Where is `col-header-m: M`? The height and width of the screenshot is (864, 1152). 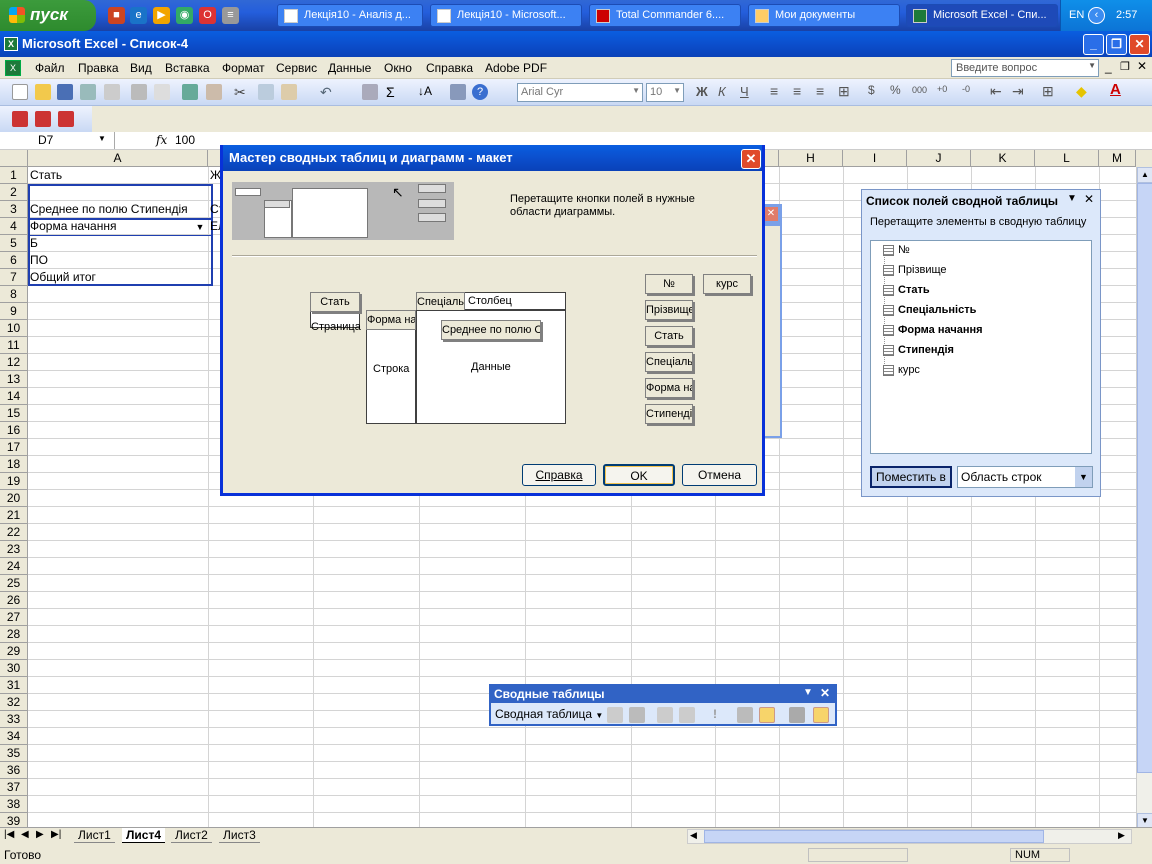
col-header-m: M is located at coordinates (1117, 158).